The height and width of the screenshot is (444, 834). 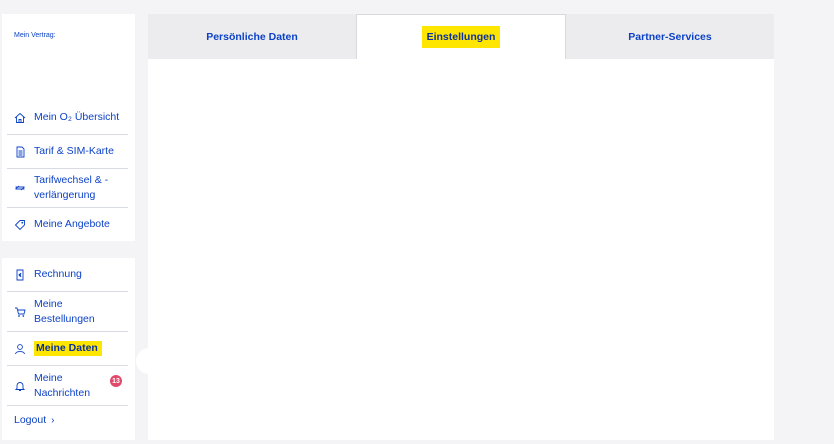 I want to click on tab-label: Persönliche Daten, so click(x=252, y=36).